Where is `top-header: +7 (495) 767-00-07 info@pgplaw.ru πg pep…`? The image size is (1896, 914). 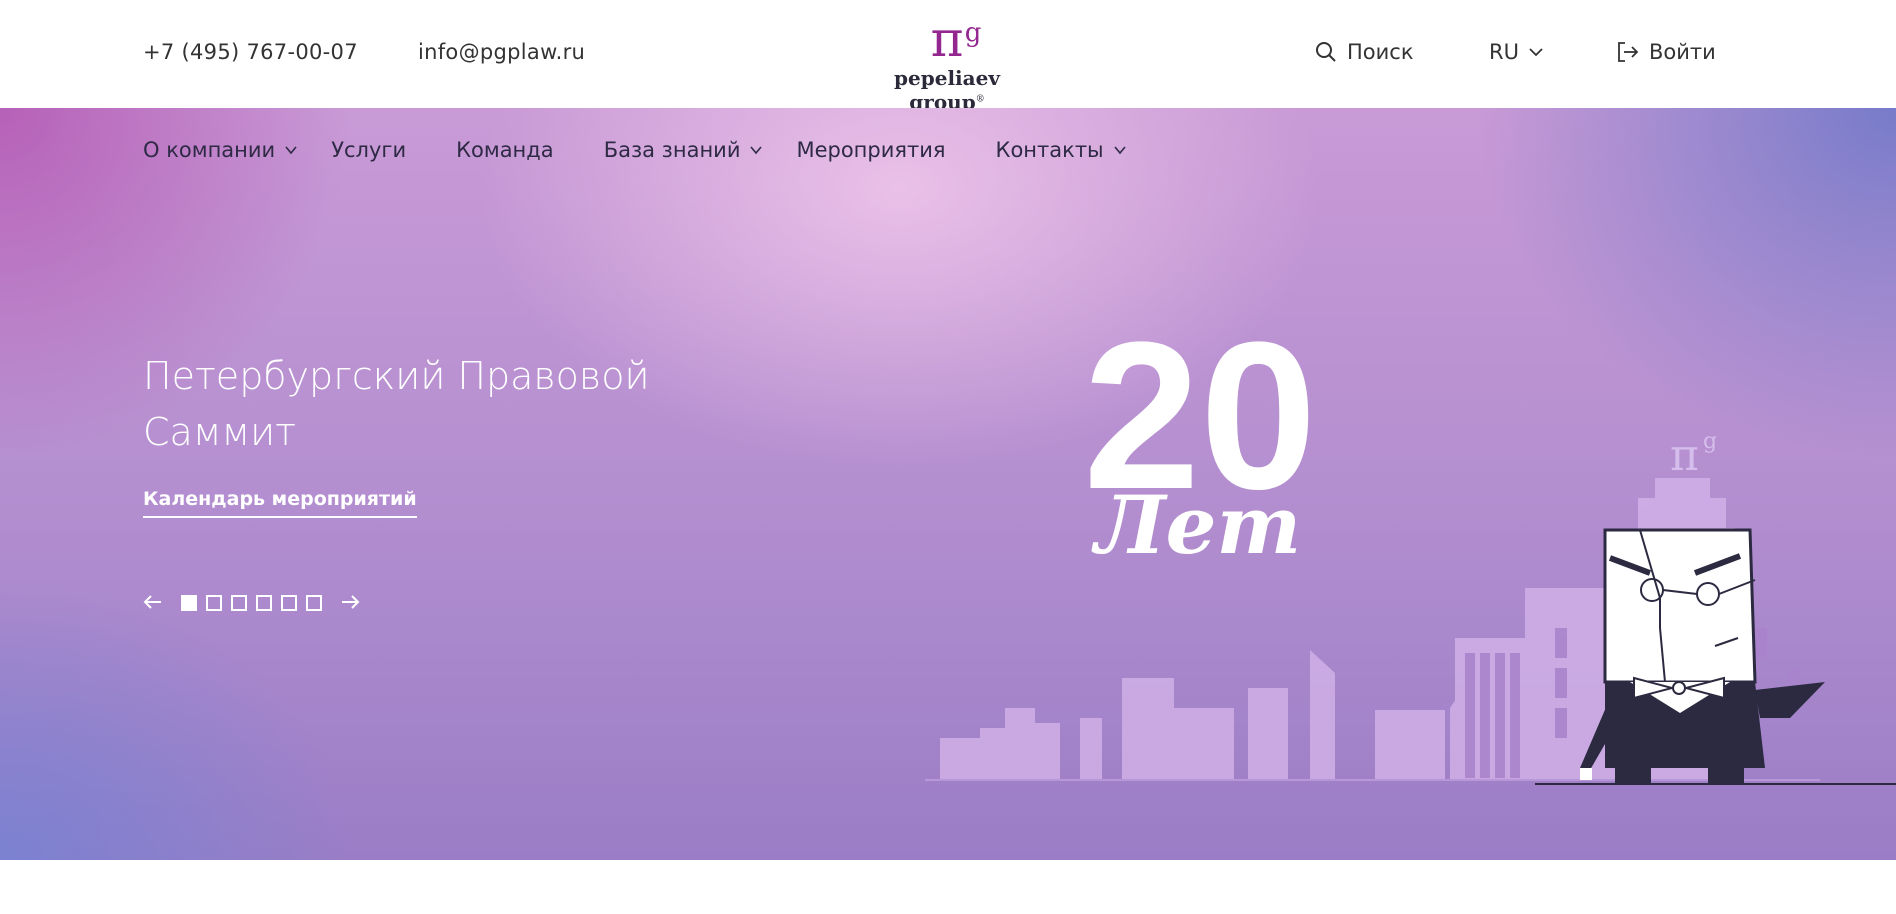
top-header: +7 (495) 767-00-07 info@pgplaw.ru πg pep… is located at coordinates (948, 57).